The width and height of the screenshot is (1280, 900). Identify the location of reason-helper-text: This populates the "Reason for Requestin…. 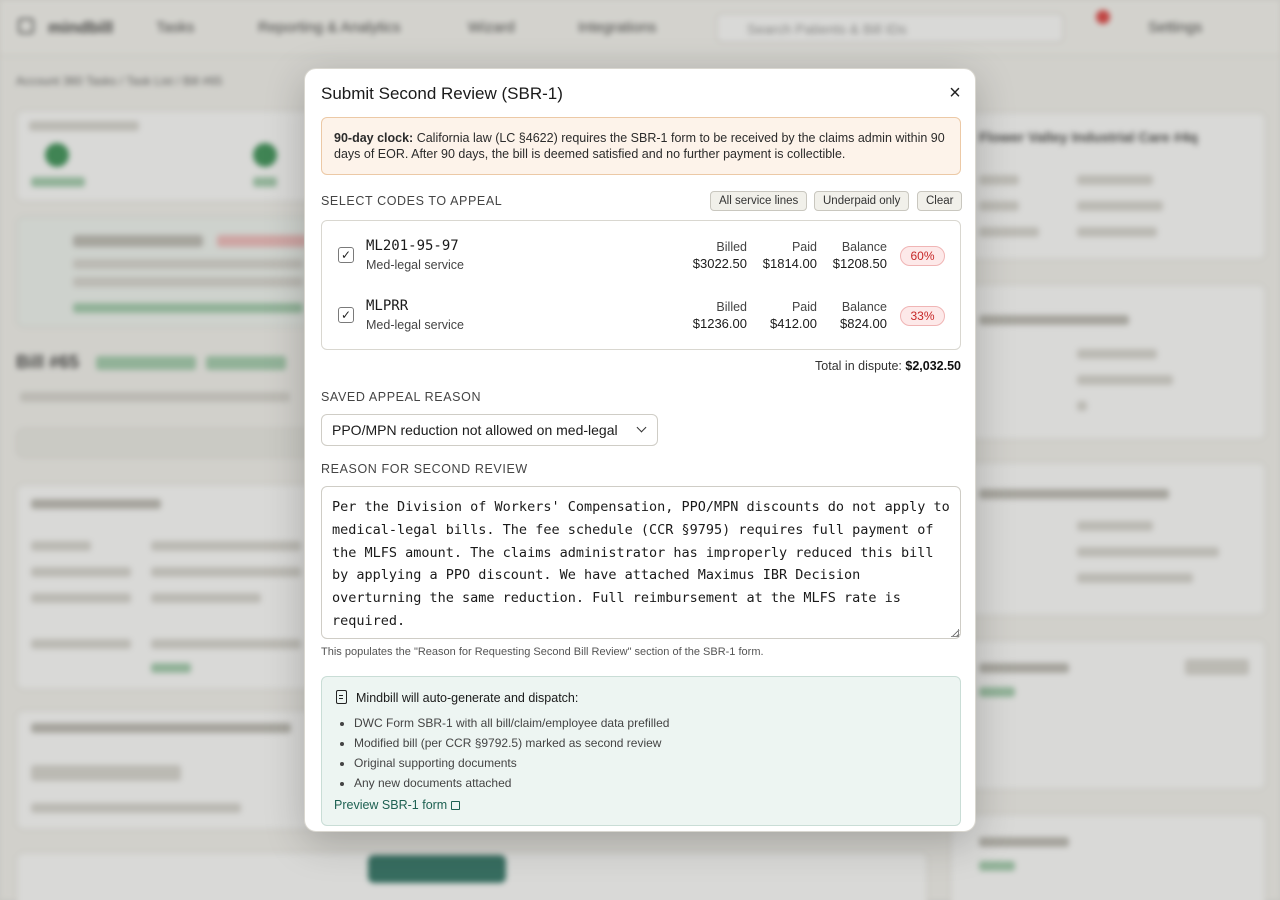
(542, 652).